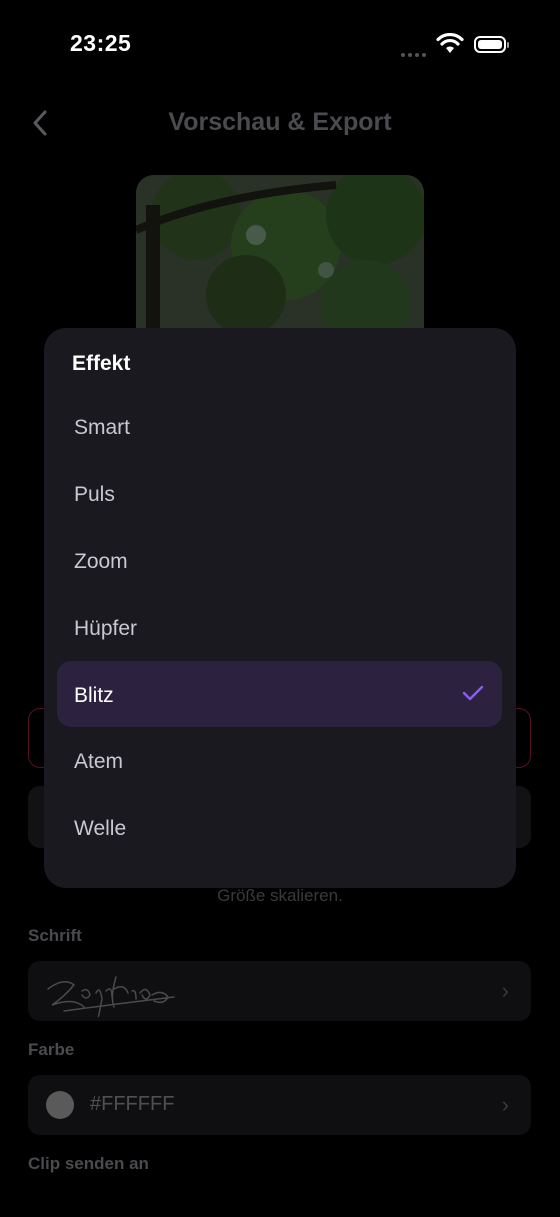 This screenshot has height=1217, width=560. Describe the element at coordinates (280, 255) in the screenshot. I see `video-preview` at that location.